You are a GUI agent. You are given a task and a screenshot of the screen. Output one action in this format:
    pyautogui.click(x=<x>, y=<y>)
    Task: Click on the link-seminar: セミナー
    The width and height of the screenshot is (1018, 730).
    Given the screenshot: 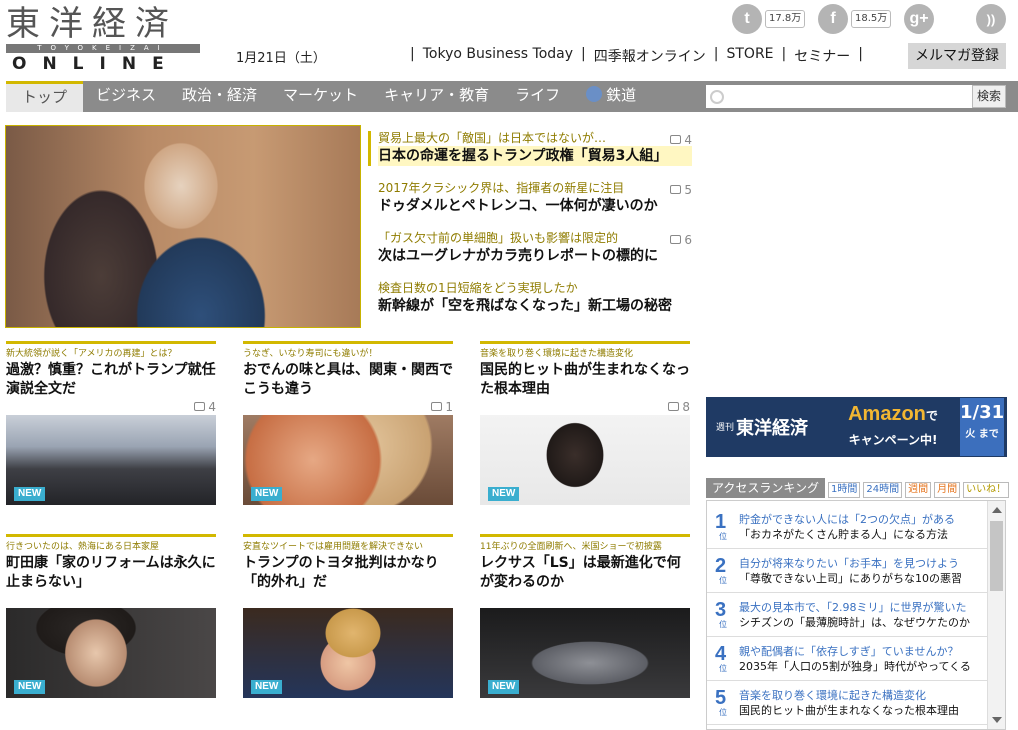 What is the action you would take?
    pyautogui.click(x=822, y=56)
    